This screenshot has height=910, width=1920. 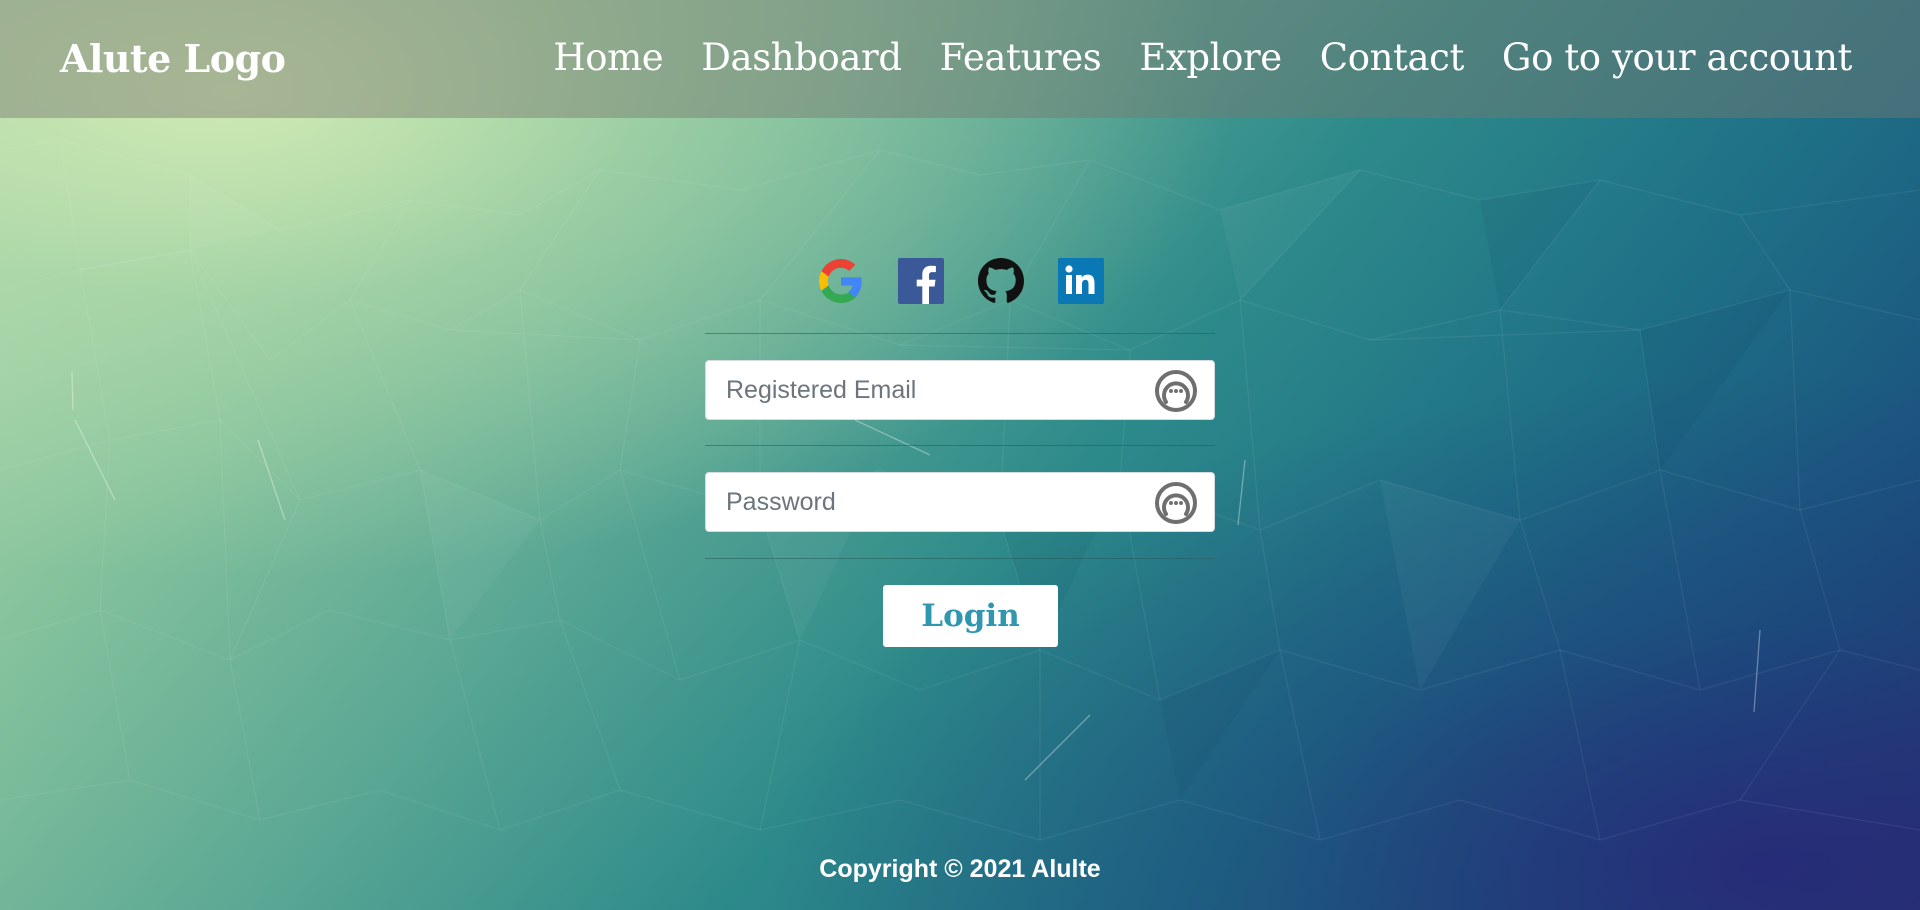 I want to click on nav-link-contact: Contact, so click(x=1392, y=57).